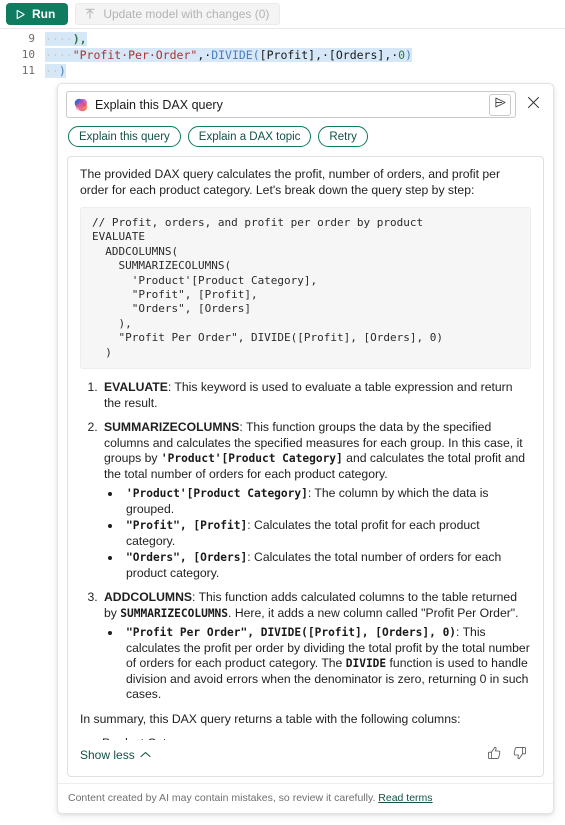 The image size is (565, 825). Describe the element at coordinates (187, 526) in the screenshot. I see `inline-code: "Profit", [Profit]` at that location.